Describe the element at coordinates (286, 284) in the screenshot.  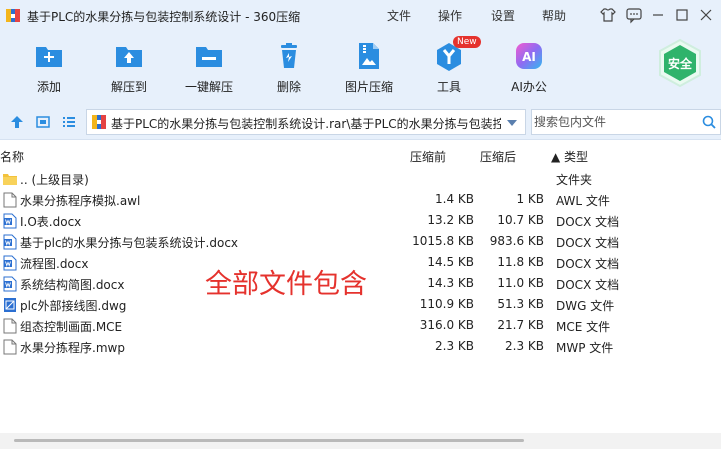
I see `annotation-text: 全部文件包含` at that location.